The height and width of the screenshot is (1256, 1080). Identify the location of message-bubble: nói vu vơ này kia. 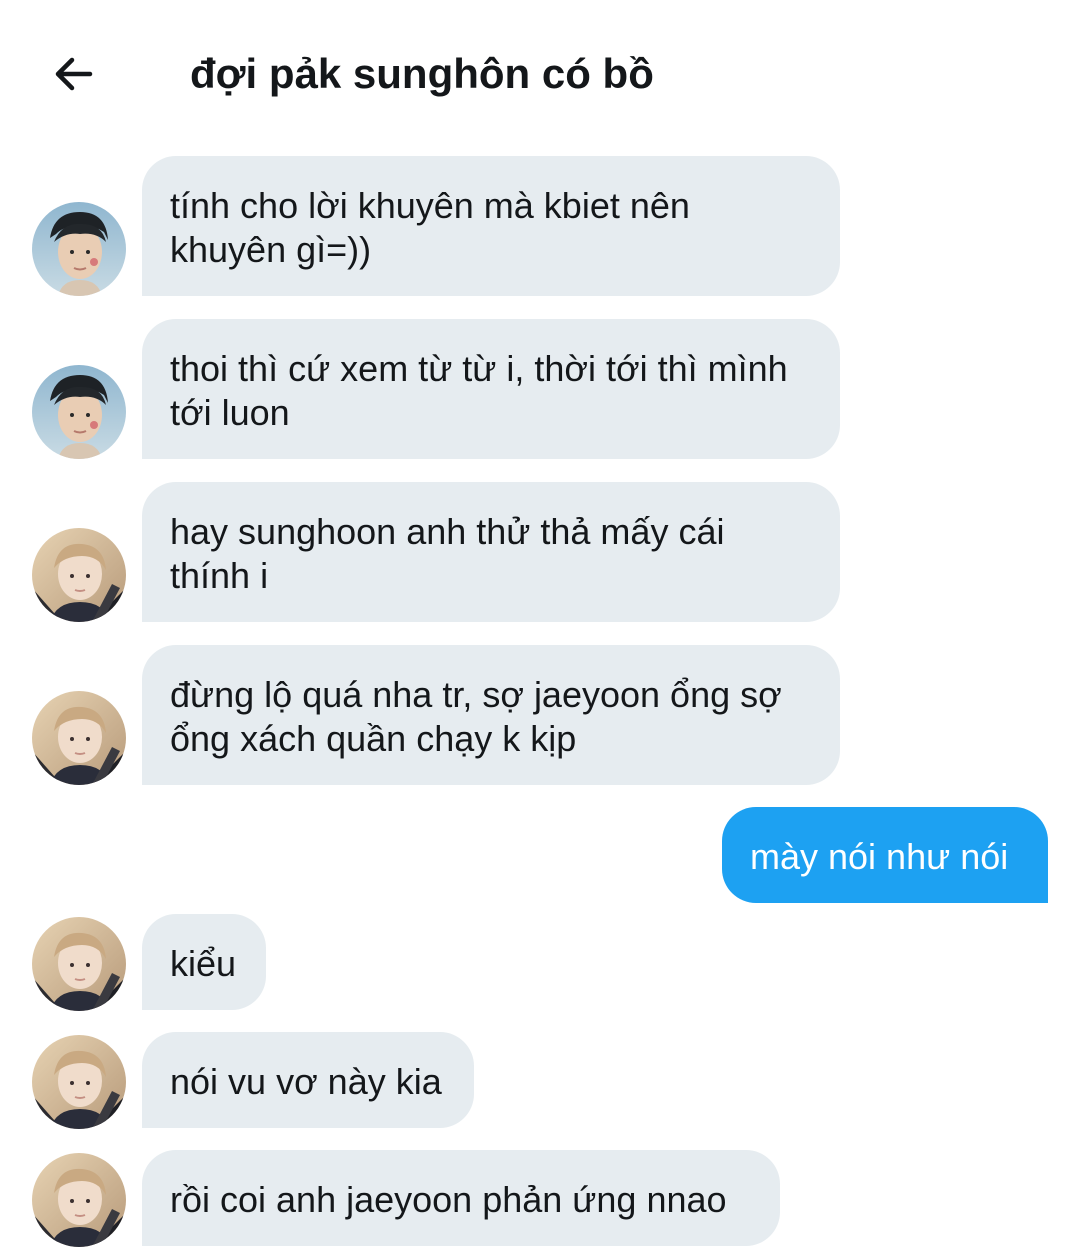
(308, 1080).